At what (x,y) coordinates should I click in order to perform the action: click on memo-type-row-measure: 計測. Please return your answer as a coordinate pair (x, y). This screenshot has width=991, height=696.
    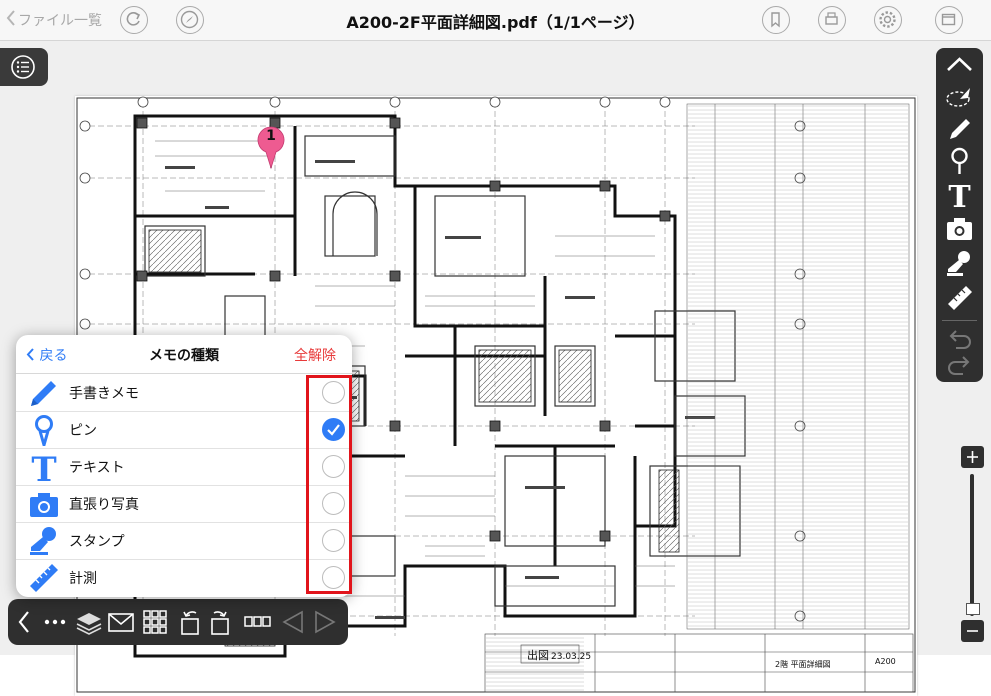
    Looking at the image, I should click on (184, 577).